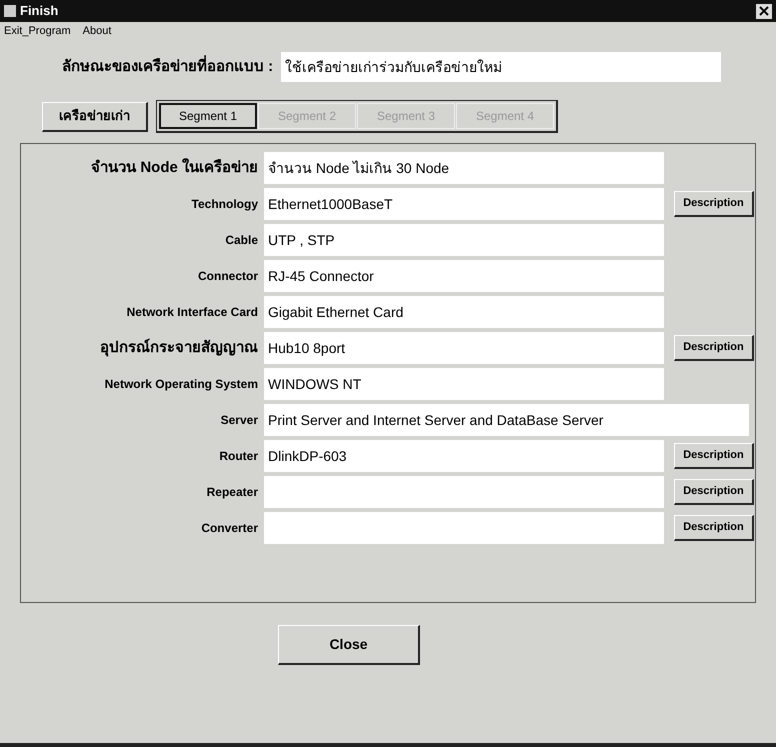 The height and width of the screenshot is (747, 776). Describe the element at coordinates (241, 240) in the screenshot. I see `field-label: Cable` at that location.